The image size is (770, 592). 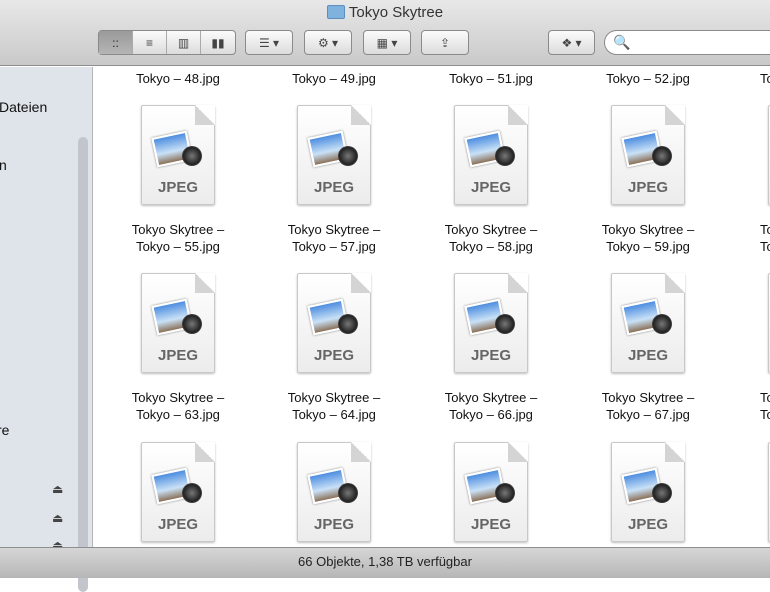 What do you see at coordinates (765, 78) in the screenshot?
I see `file-name: To` at bounding box center [765, 78].